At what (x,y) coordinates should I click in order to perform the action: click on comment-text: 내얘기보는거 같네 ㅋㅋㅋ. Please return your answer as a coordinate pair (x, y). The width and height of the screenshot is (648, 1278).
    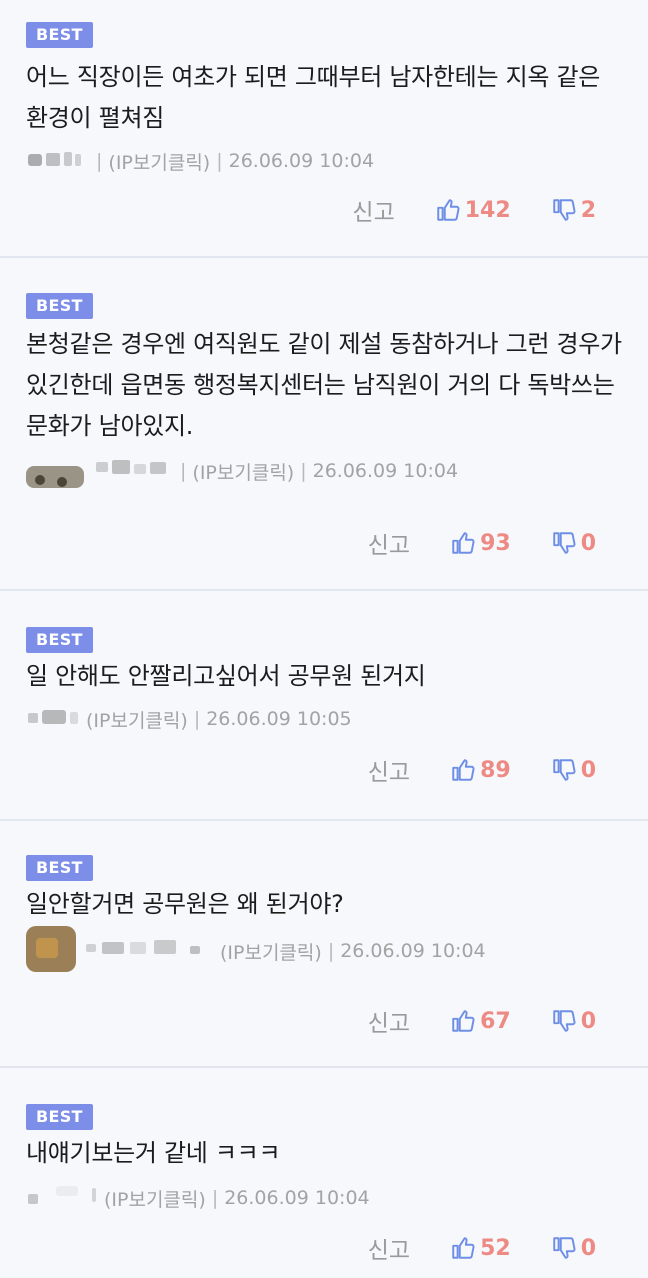
    Looking at the image, I should click on (153, 1153).